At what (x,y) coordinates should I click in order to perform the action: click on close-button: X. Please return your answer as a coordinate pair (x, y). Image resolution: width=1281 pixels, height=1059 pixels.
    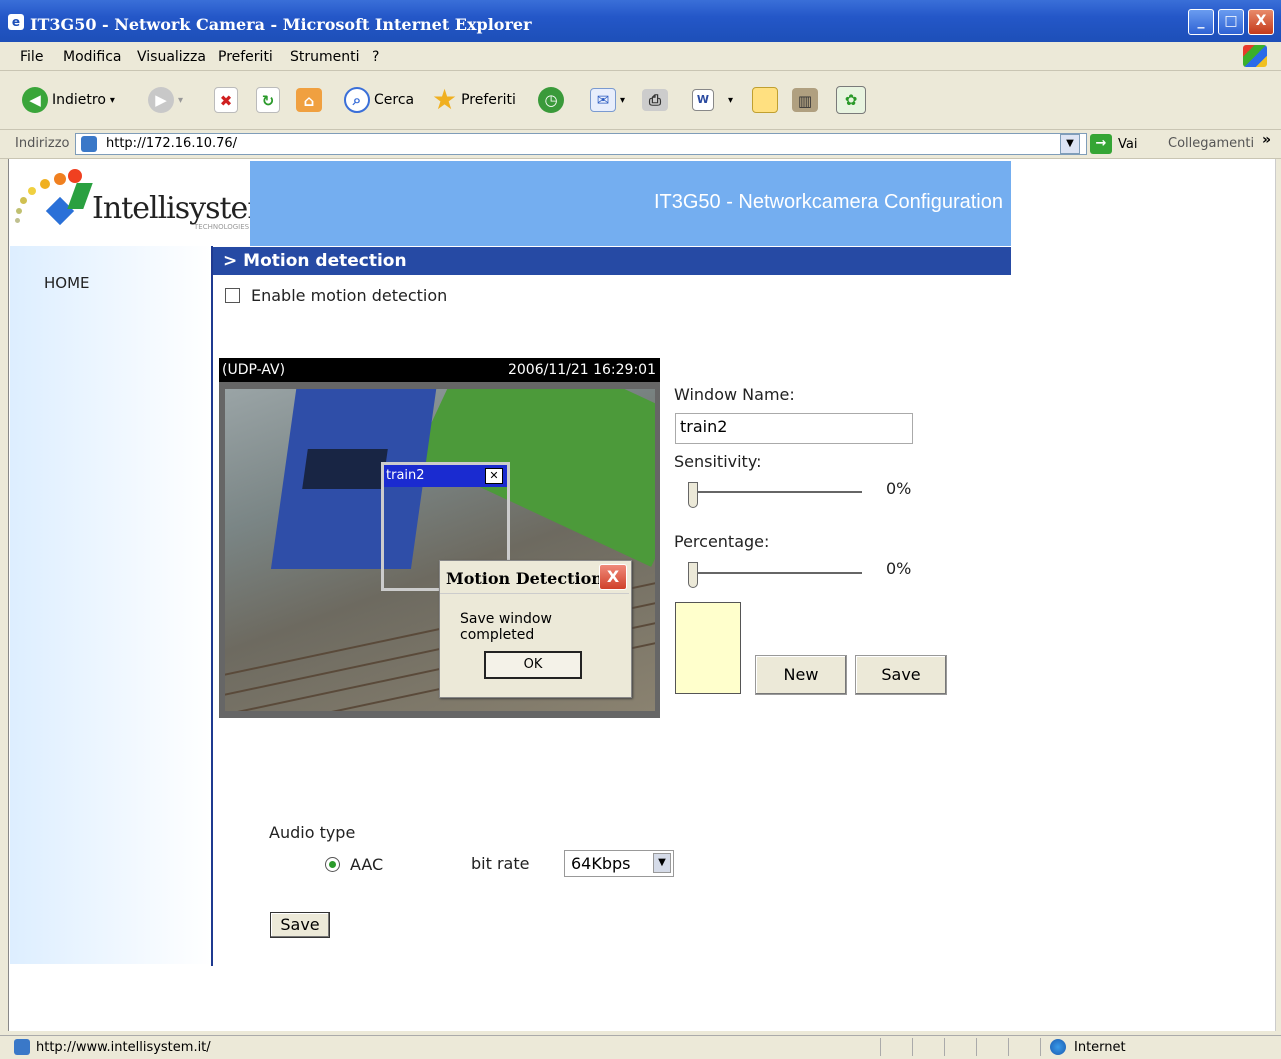
    Looking at the image, I should click on (1261, 22).